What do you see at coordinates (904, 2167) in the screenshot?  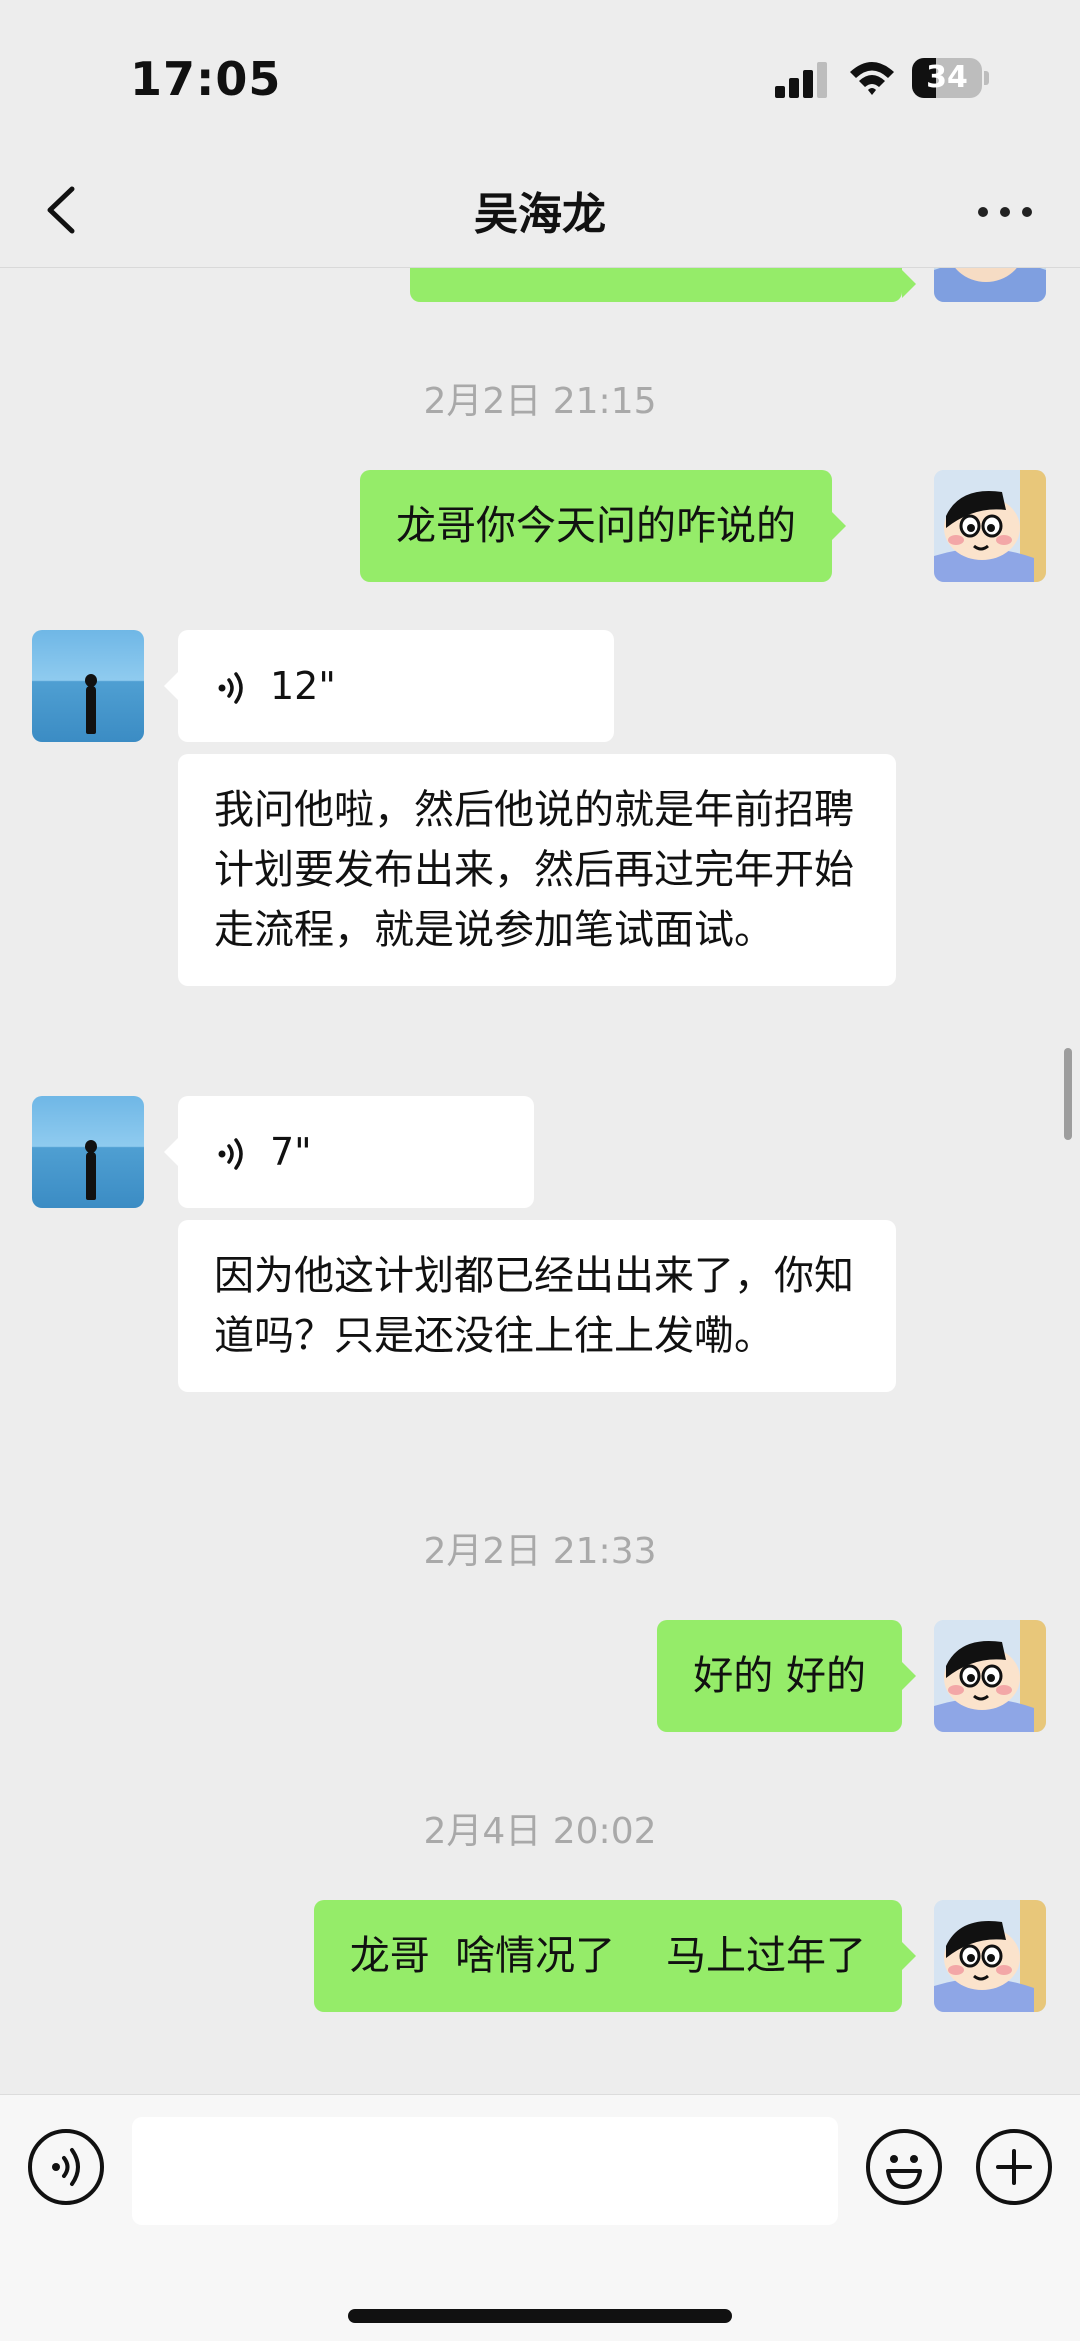 I see `emoji-icon` at bounding box center [904, 2167].